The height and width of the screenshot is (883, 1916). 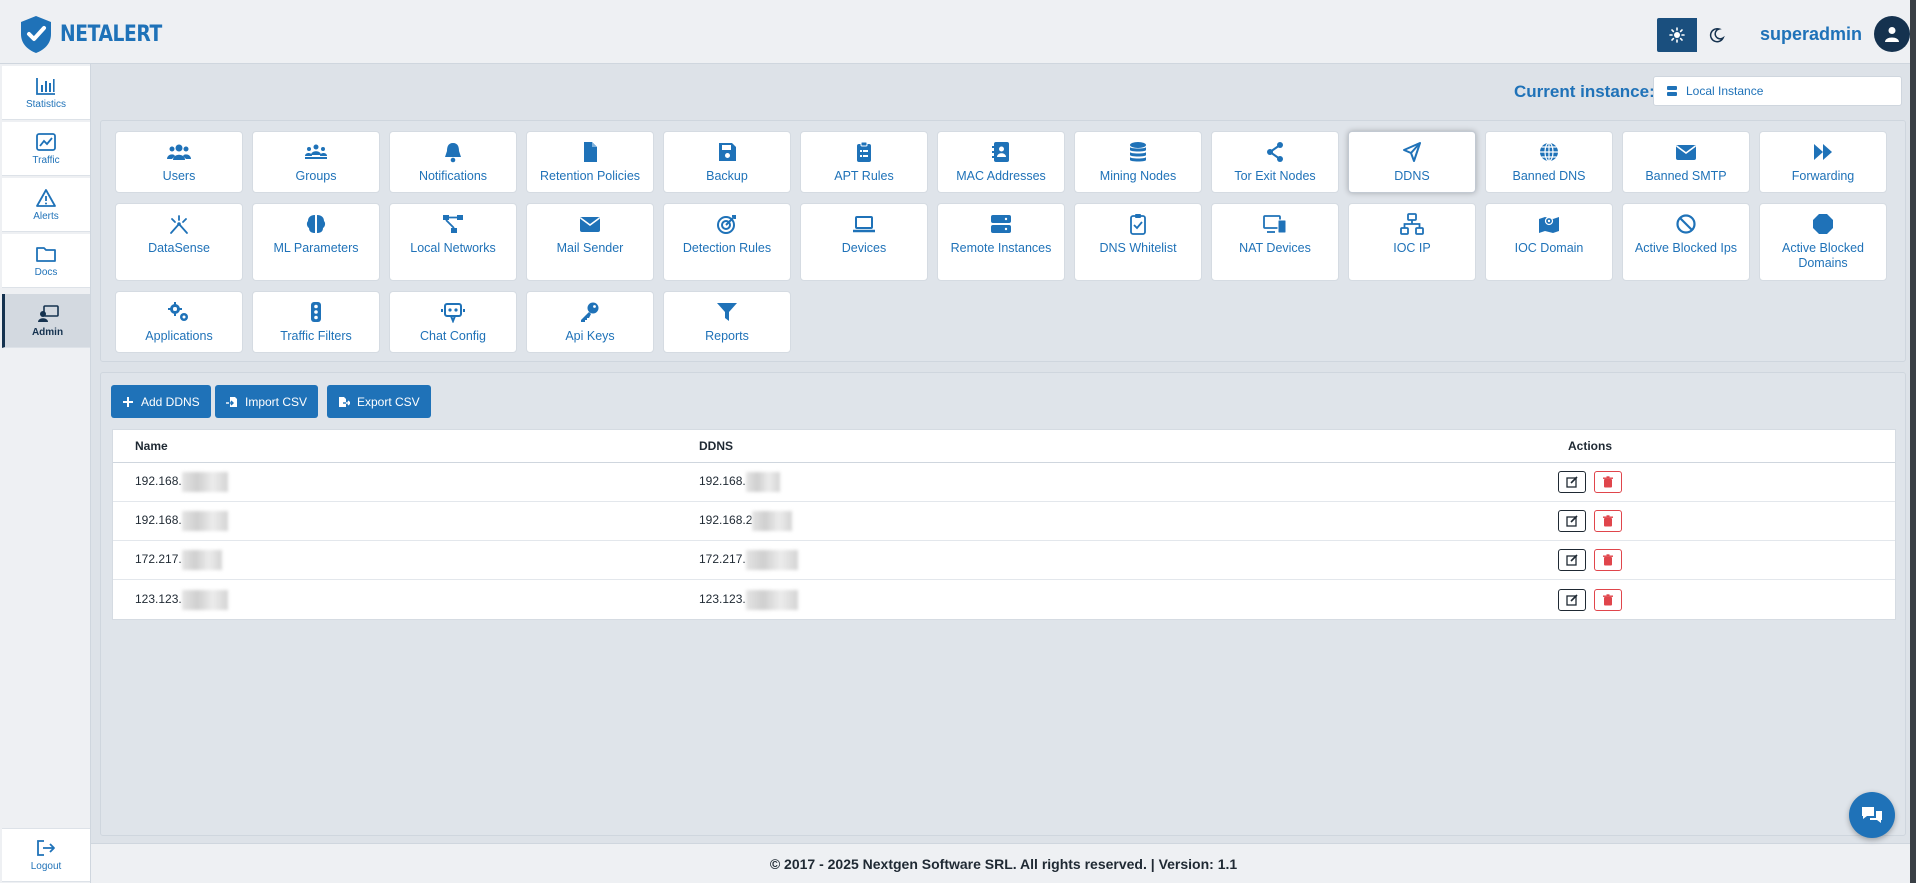 What do you see at coordinates (992, 599) in the screenshot?
I see `cell-ddns: 123.123.` at bounding box center [992, 599].